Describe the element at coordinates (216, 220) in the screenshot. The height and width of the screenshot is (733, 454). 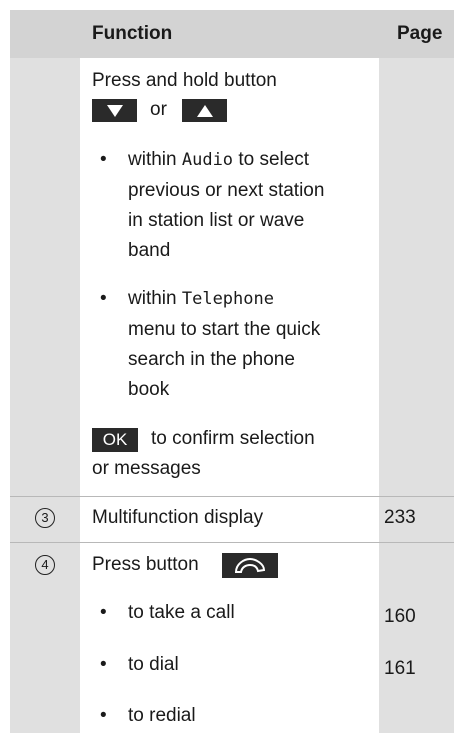
I see `bullet-audio-line3: in station list or wave` at that location.